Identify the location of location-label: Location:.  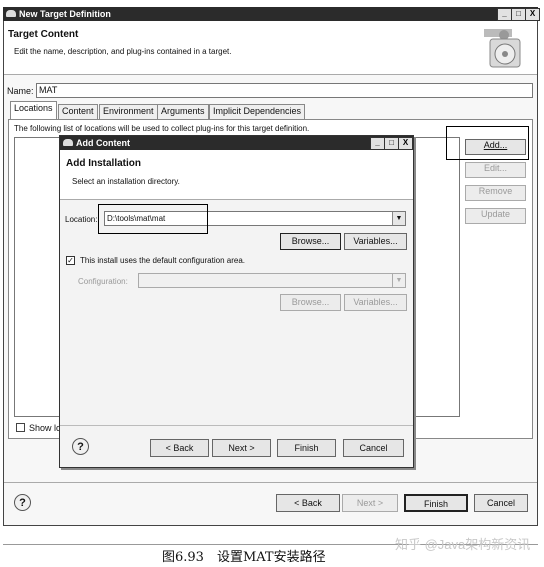
(81, 219).